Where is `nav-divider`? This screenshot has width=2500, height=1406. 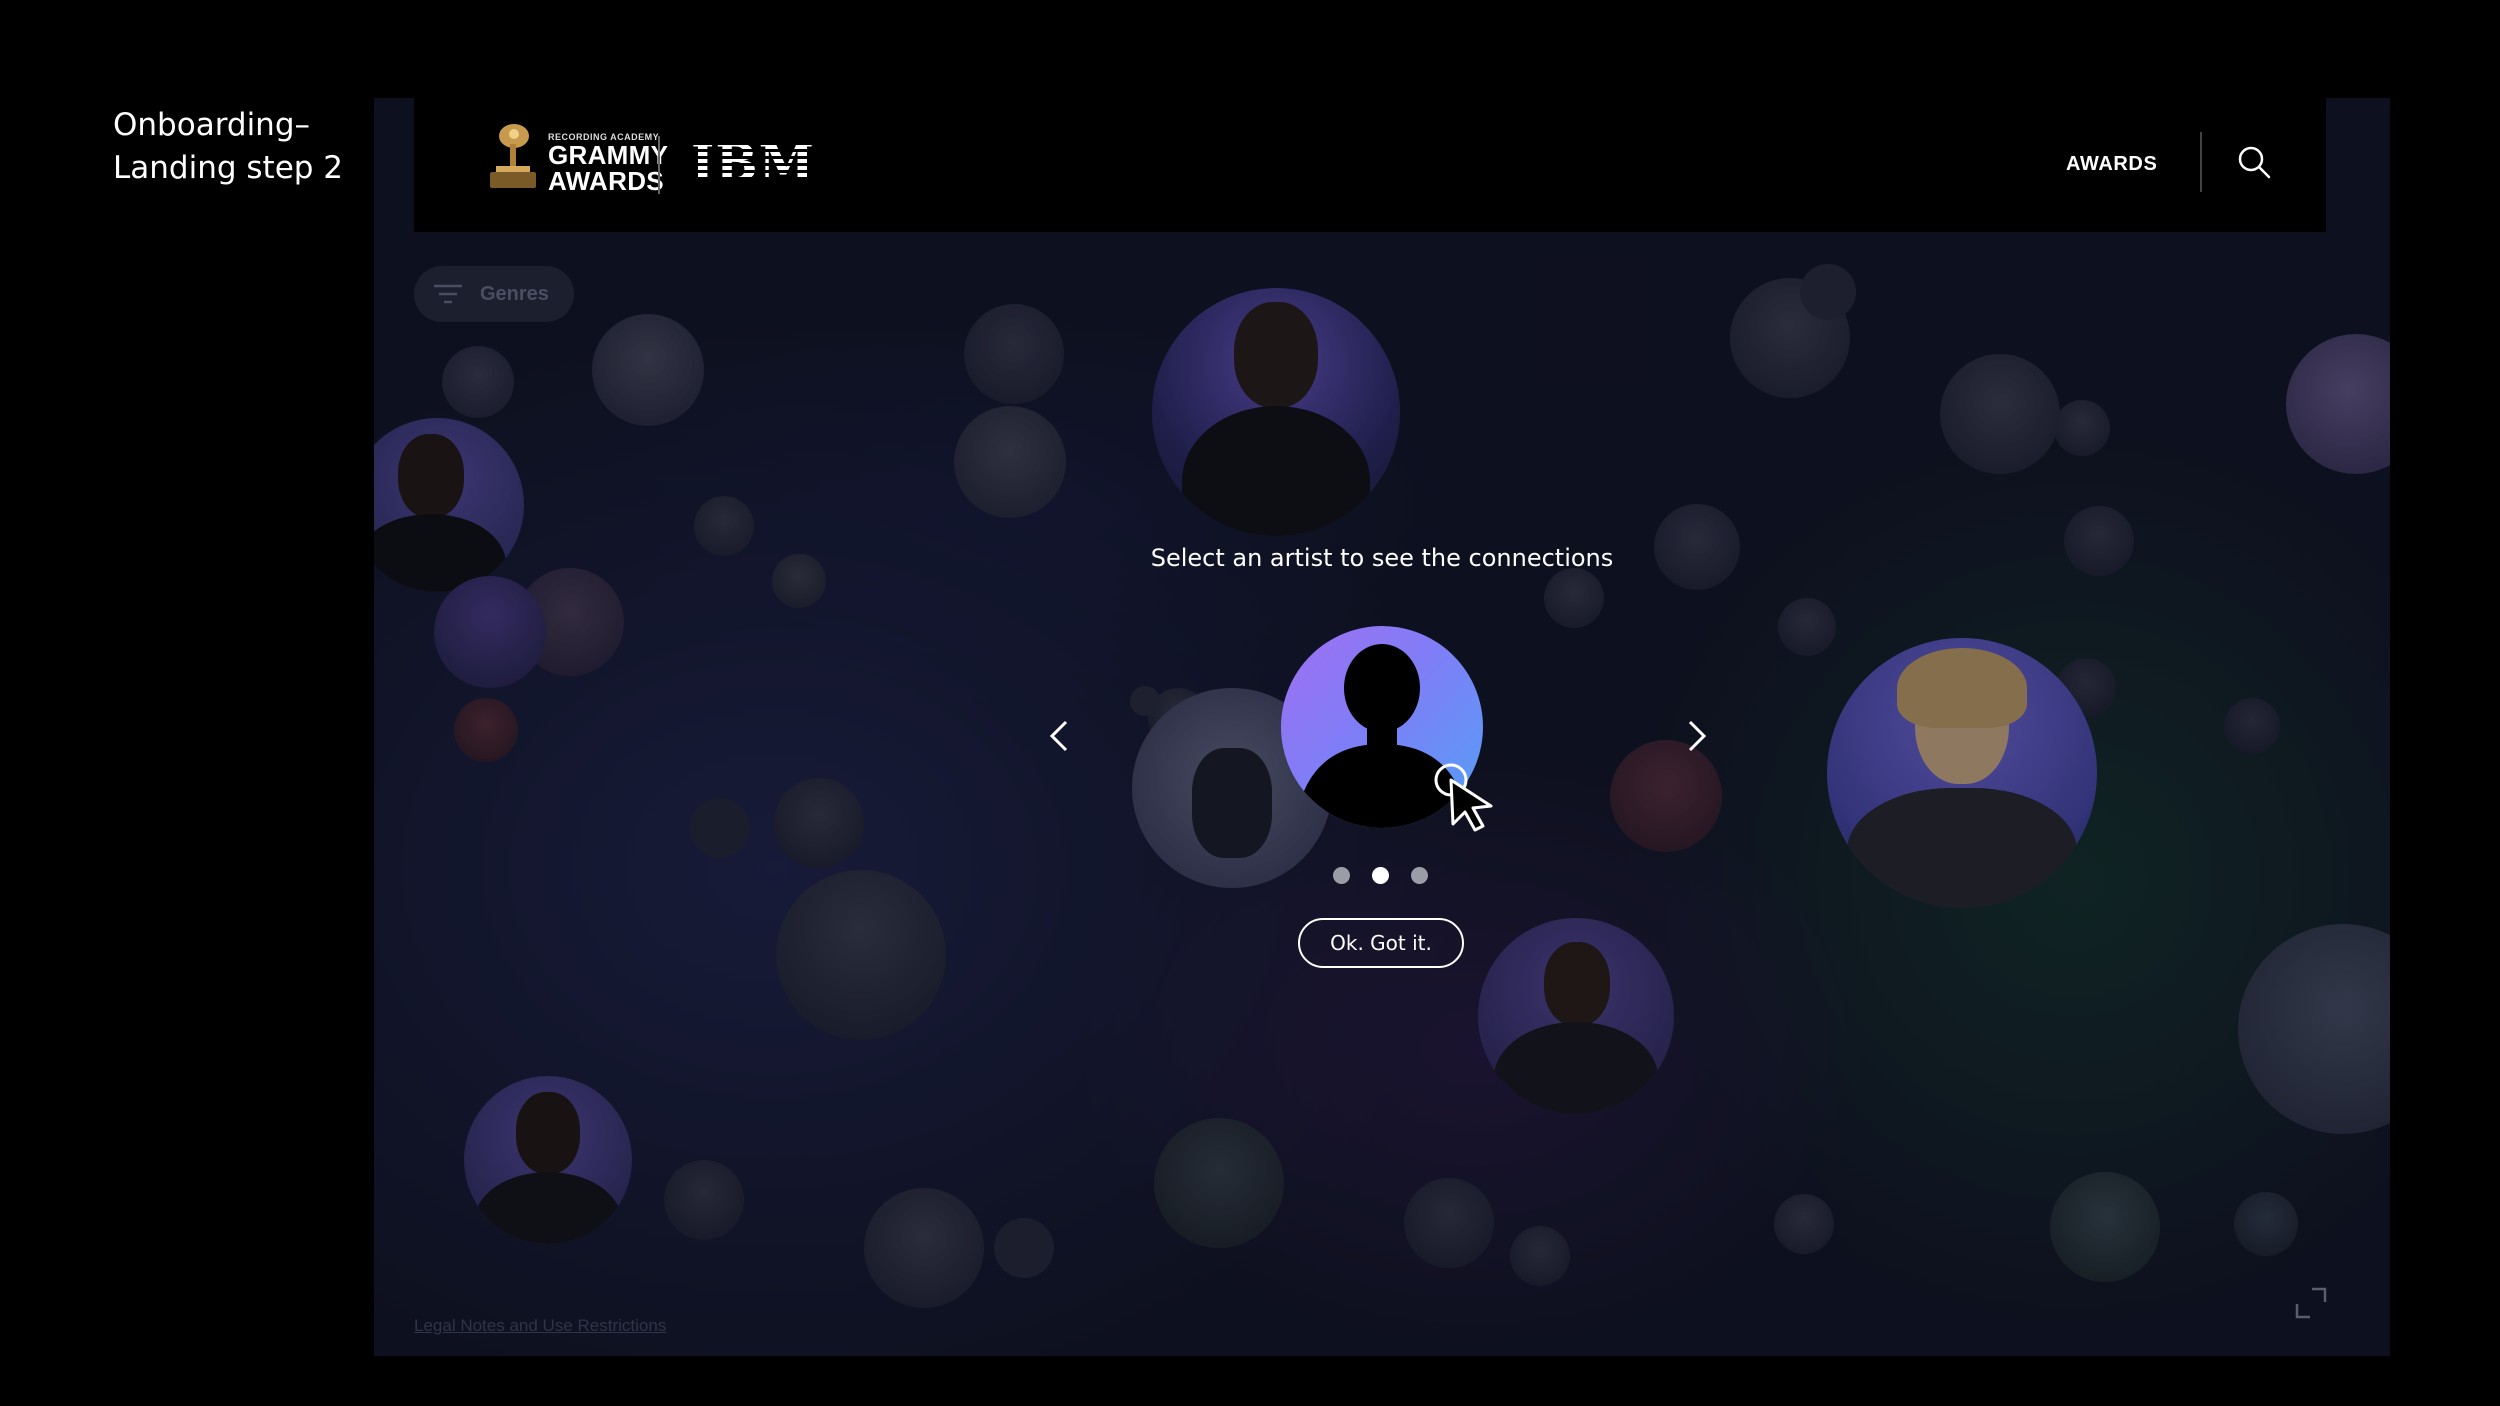
nav-divider is located at coordinates (2201, 162).